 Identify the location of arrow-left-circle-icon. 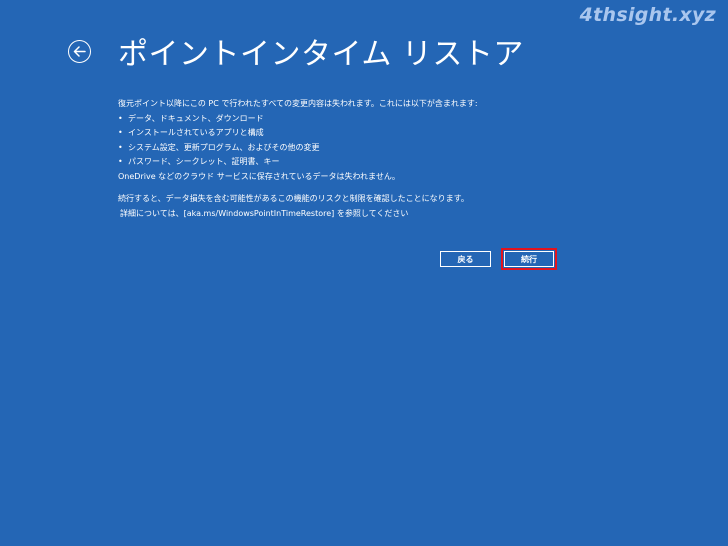
(79, 51).